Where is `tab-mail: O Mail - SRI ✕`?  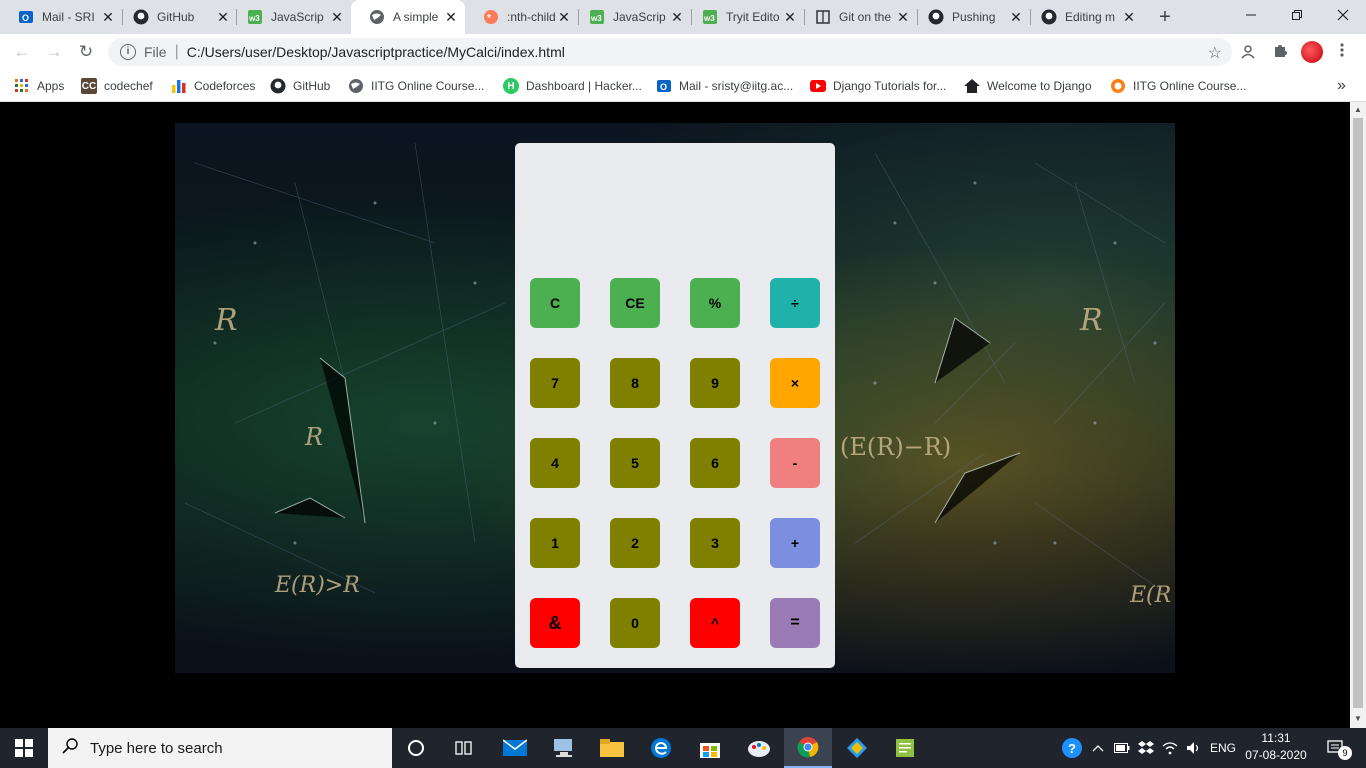
tab-mail: O Mail - SRI ✕ is located at coordinates (61, 17).